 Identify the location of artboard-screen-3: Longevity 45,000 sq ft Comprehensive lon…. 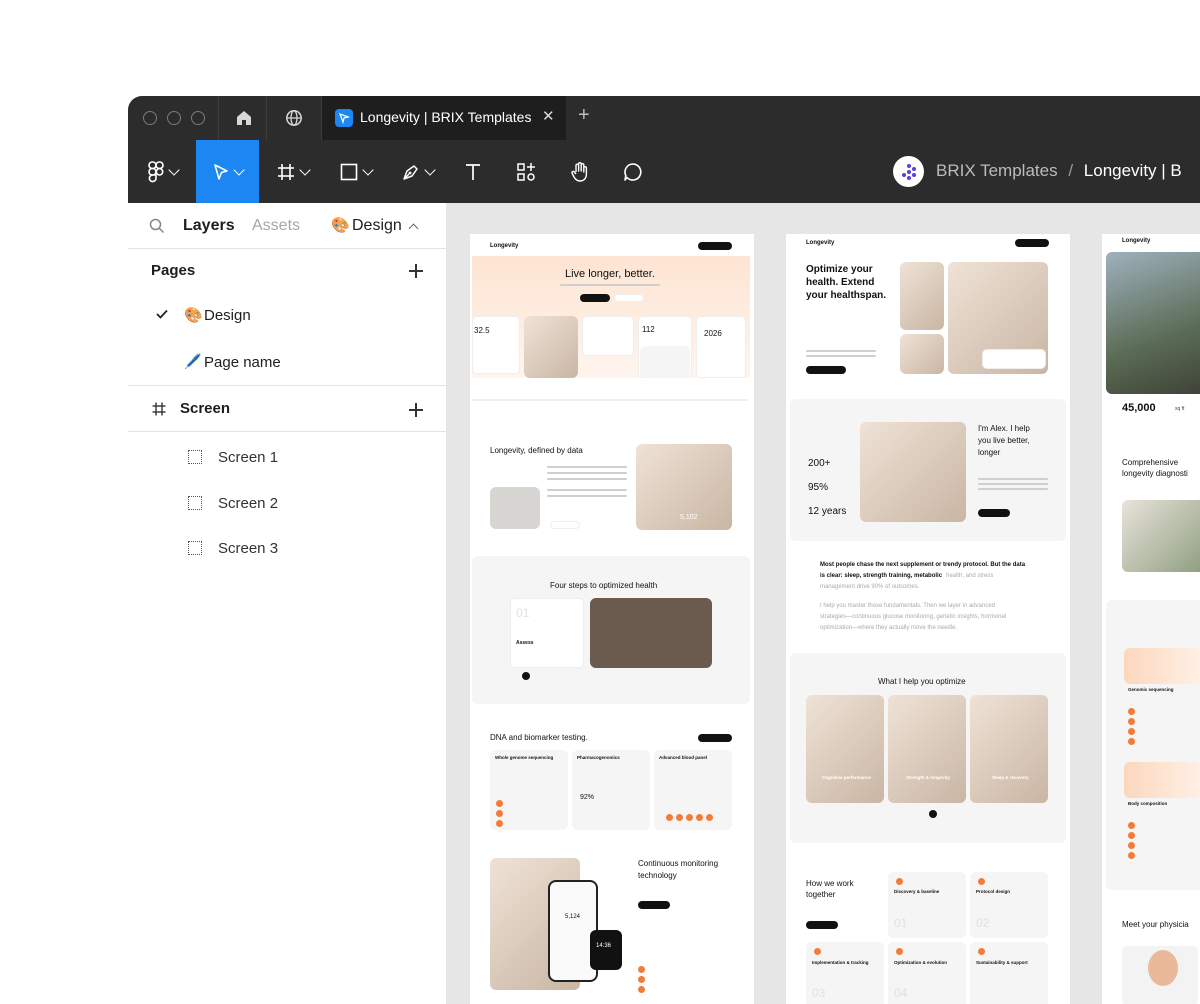
(1151, 619).